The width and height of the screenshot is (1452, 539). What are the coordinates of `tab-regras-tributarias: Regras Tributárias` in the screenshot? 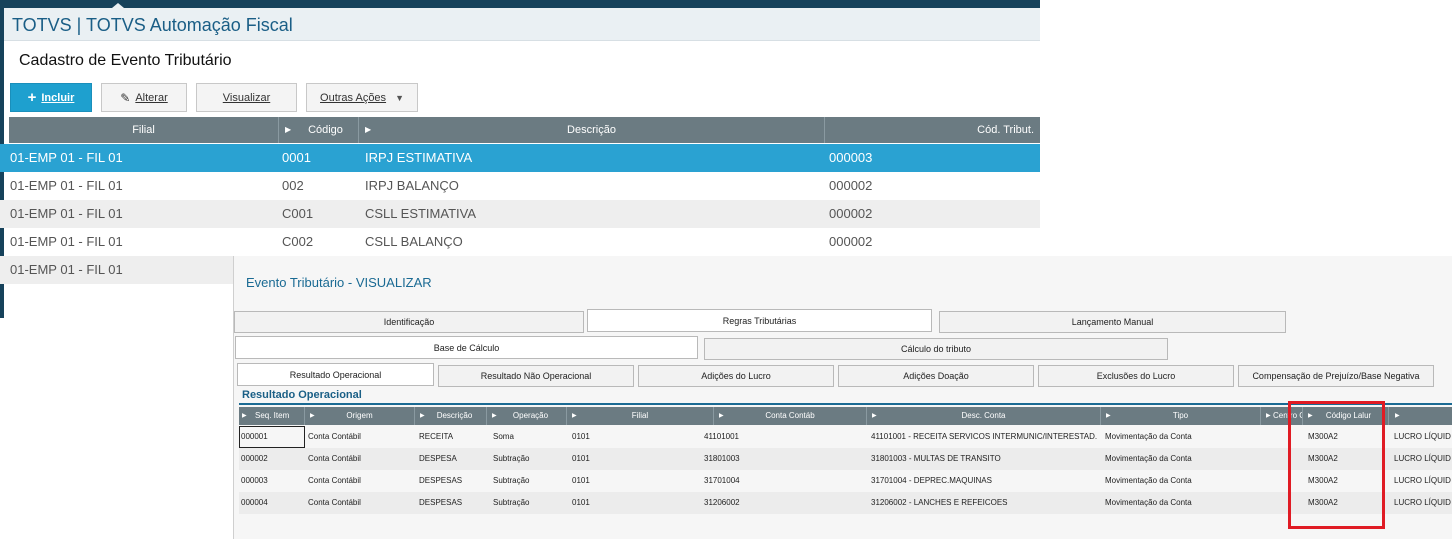 It's located at (759, 320).